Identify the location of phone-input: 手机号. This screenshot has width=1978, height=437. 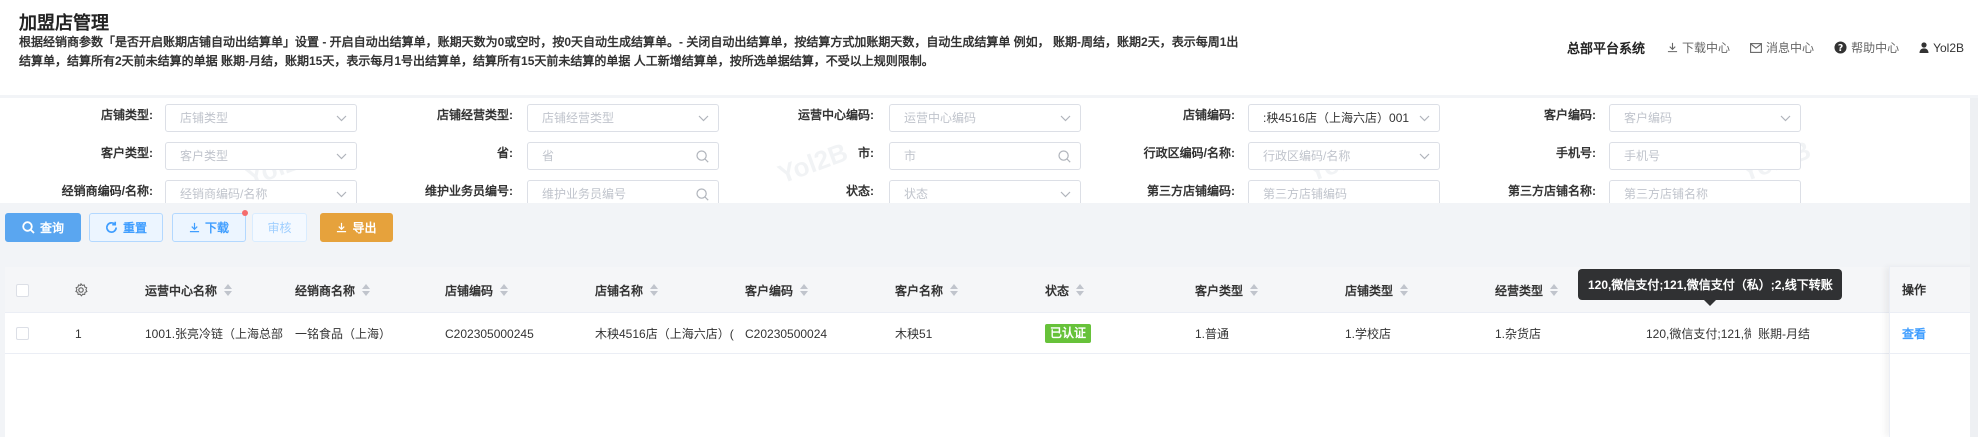
(1705, 156).